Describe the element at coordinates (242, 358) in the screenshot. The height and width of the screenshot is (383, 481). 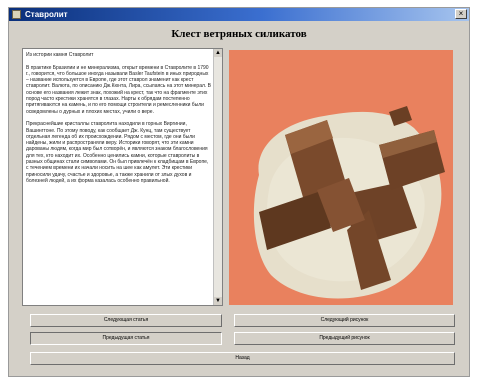
I see `back-button: Назад` at that location.